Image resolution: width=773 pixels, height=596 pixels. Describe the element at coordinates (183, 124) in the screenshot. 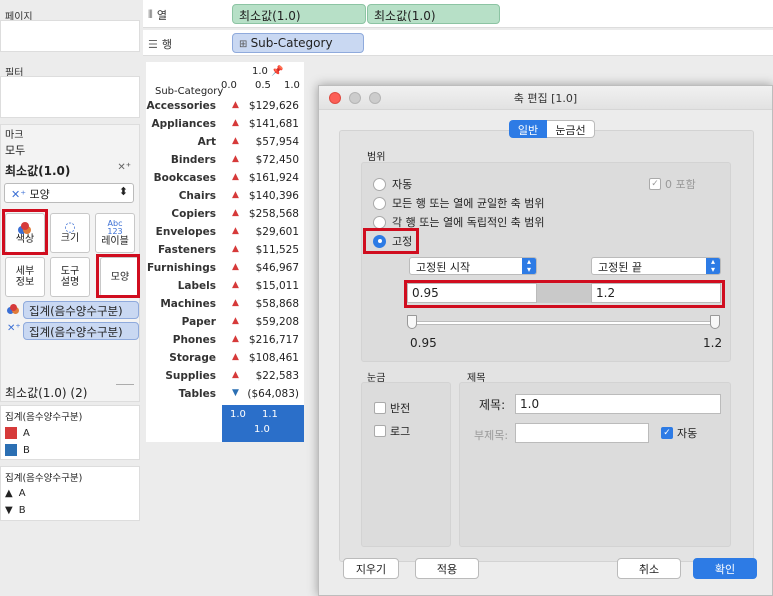

I see `row-category: Appliances` at that location.